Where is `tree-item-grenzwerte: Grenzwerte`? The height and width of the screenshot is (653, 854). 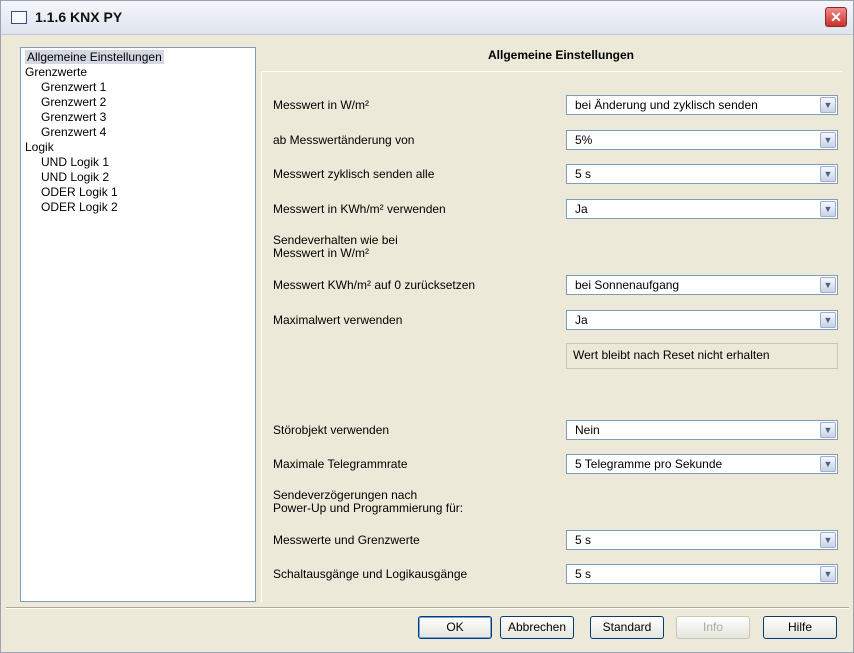 tree-item-grenzwerte: Grenzwerte is located at coordinates (138, 72).